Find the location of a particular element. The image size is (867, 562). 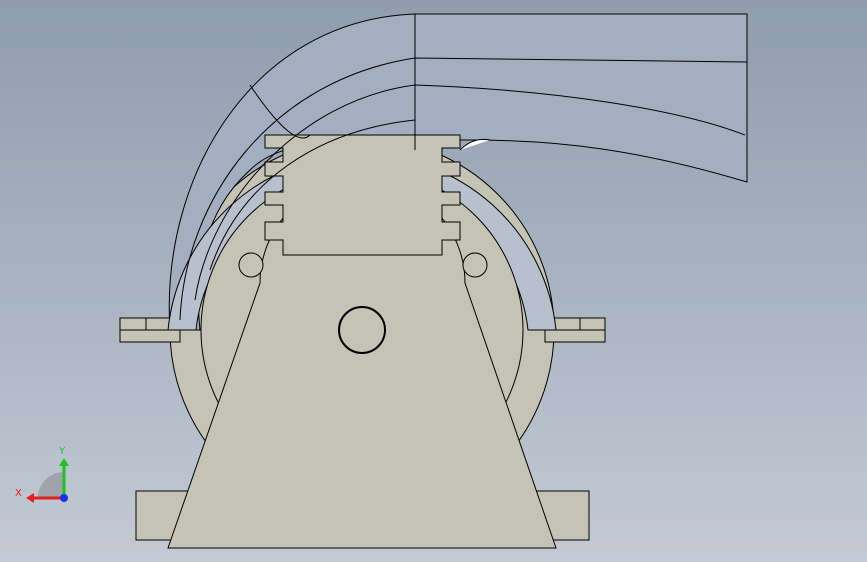

grooved-column is located at coordinates (362, 195).